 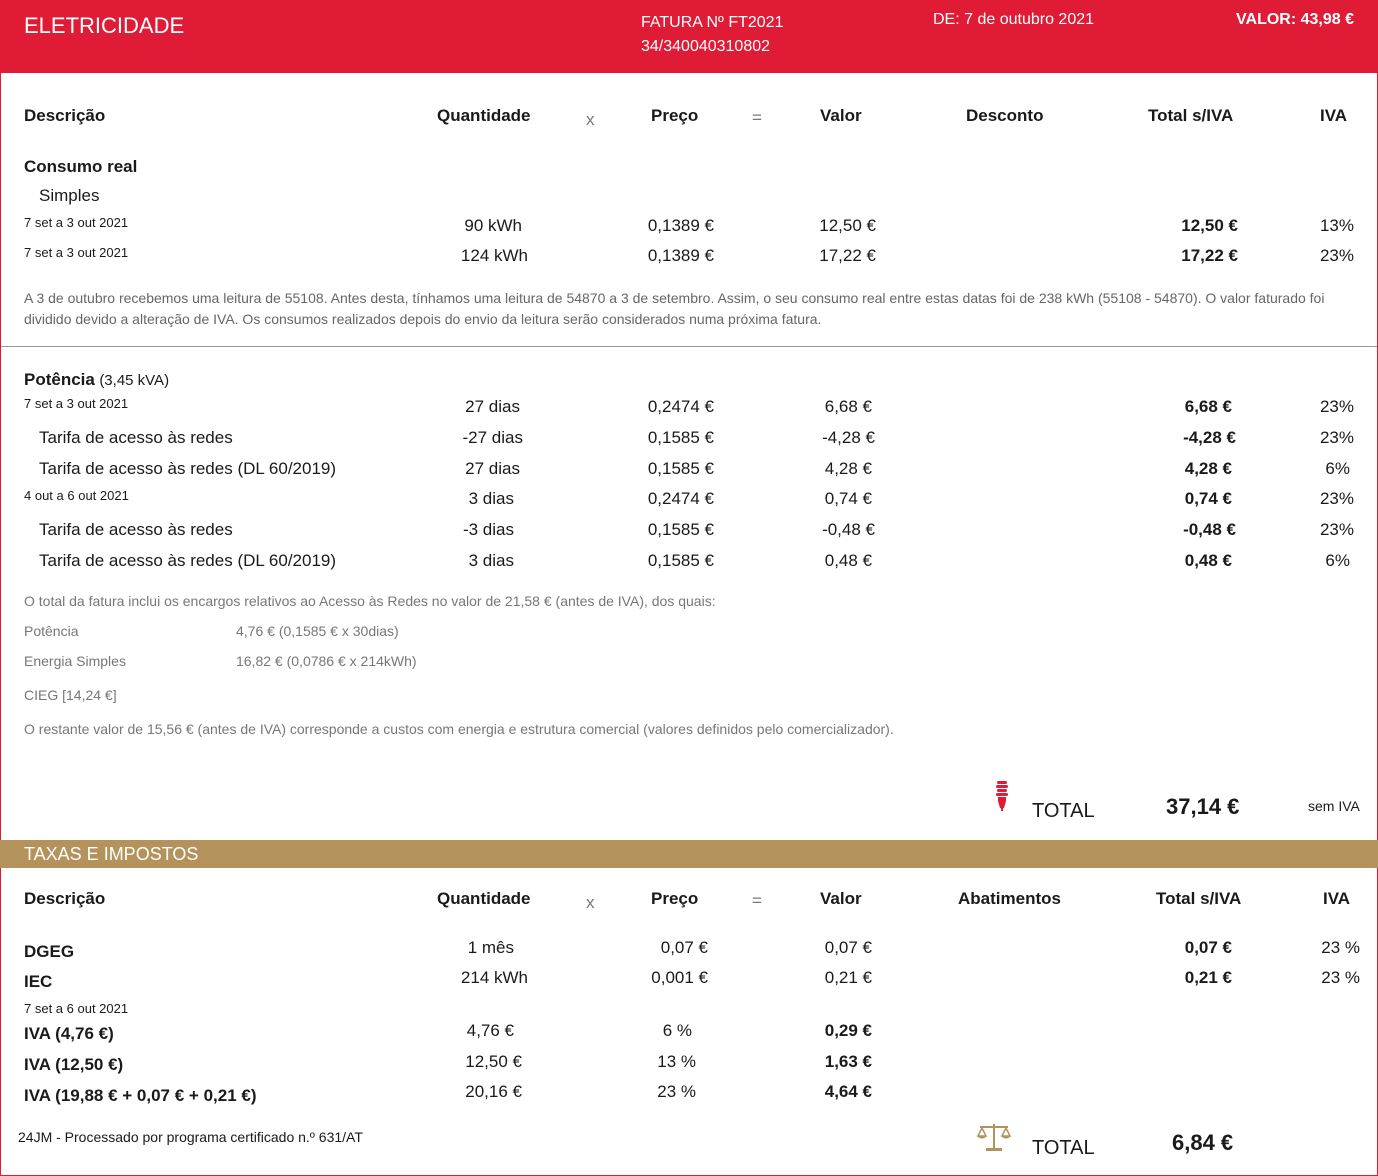 I want to click on row-qty: 12,50 €, so click(x=493, y=1061).